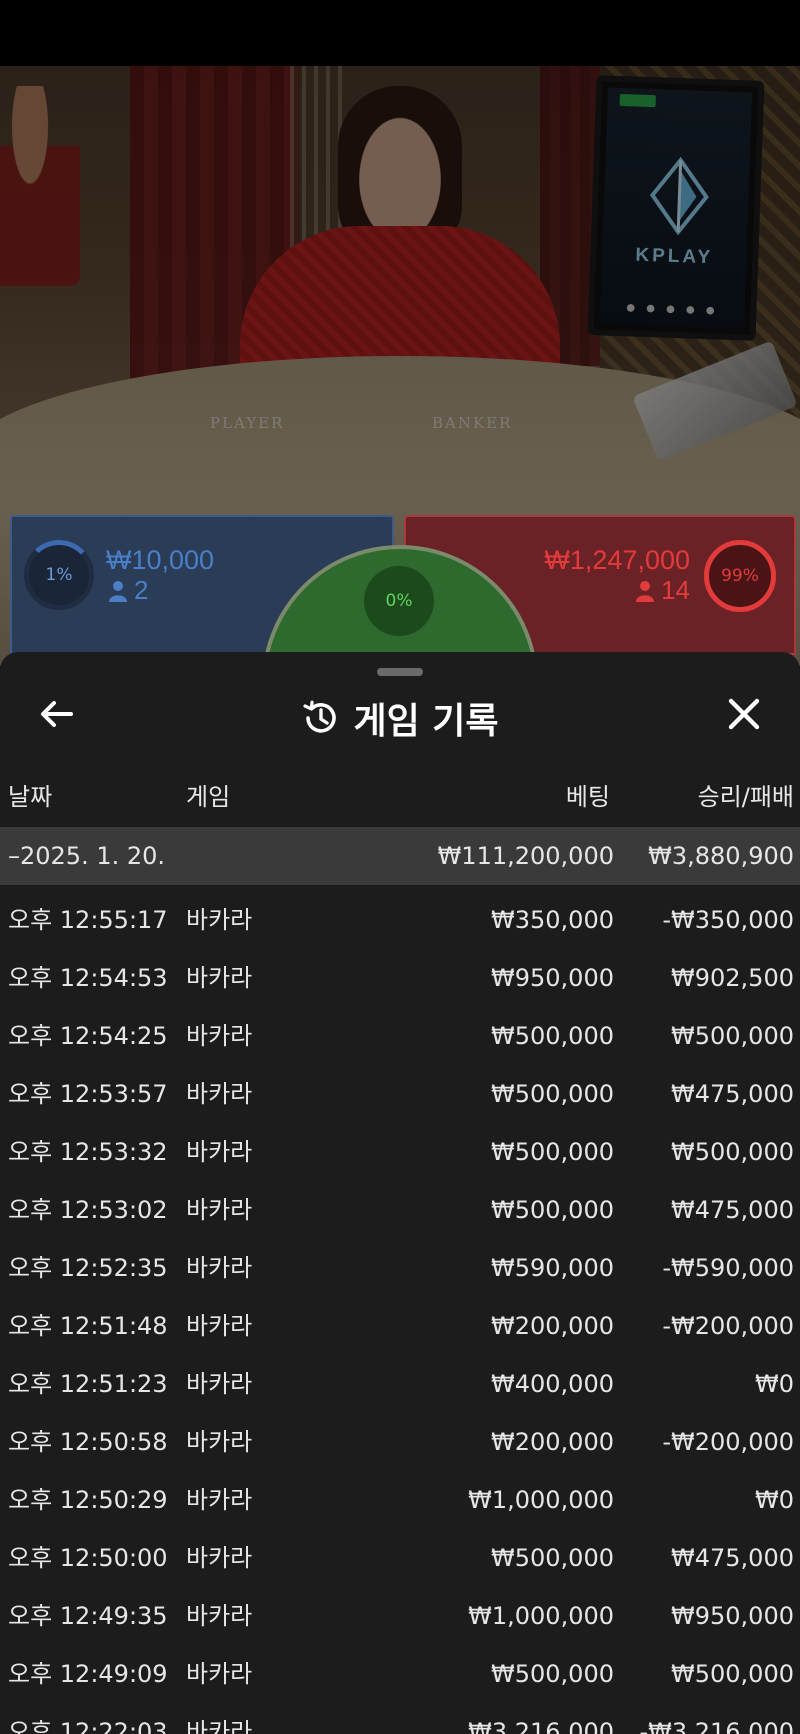 Image resolution: width=800 pixels, height=1734 pixels. What do you see at coordinates (732, 1616) in the screenshot?
I see `row-result: ₩950,000` at bounding box center [732, 1616].